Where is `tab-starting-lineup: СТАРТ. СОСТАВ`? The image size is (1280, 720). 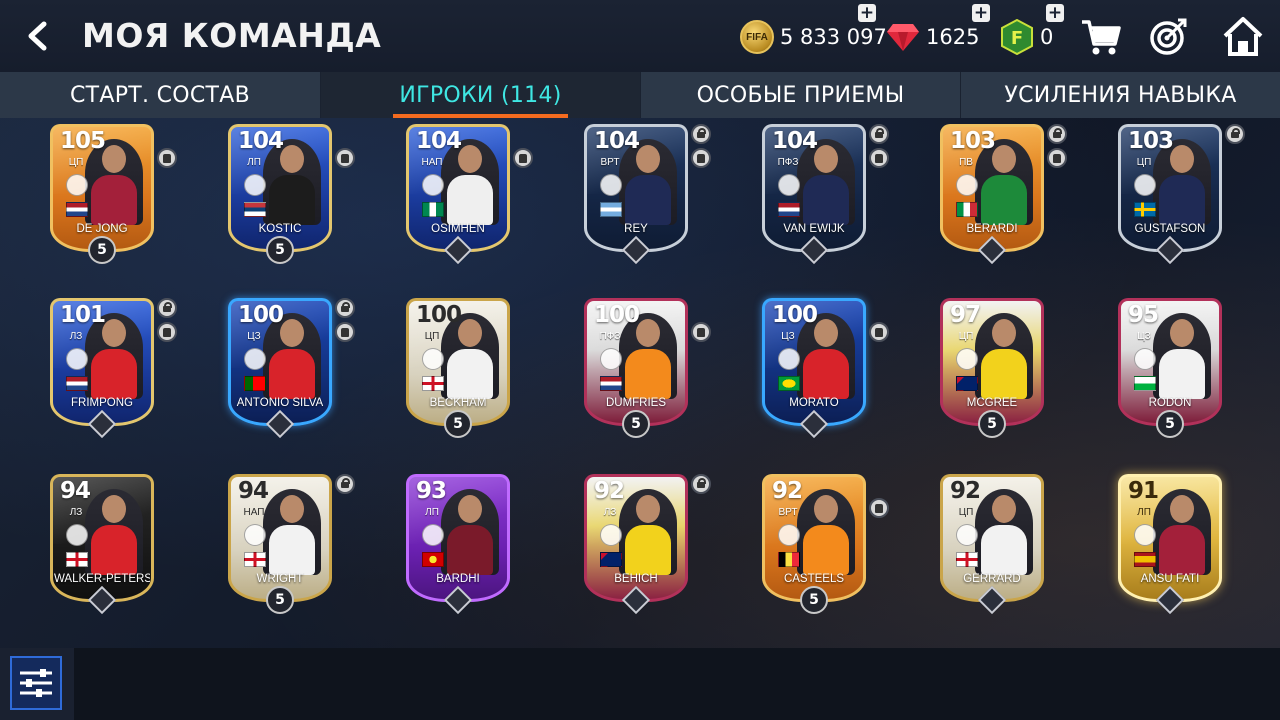
tab-starting-lineup: СТАРТ. СОСТАВ is located at coordinates (160, 95).